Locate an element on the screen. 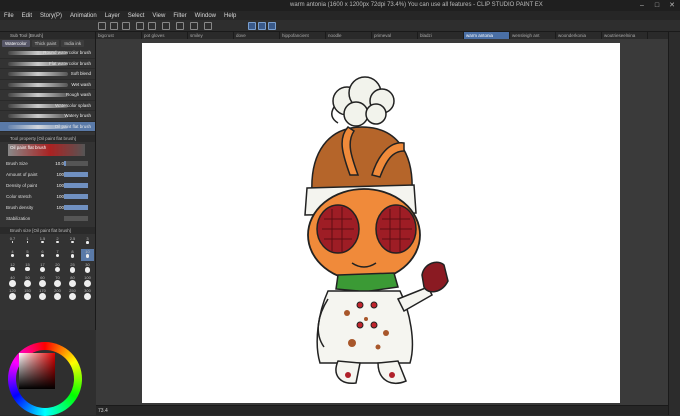  property-brush-density: Brush density 100 is located at coordinates (47, 207).